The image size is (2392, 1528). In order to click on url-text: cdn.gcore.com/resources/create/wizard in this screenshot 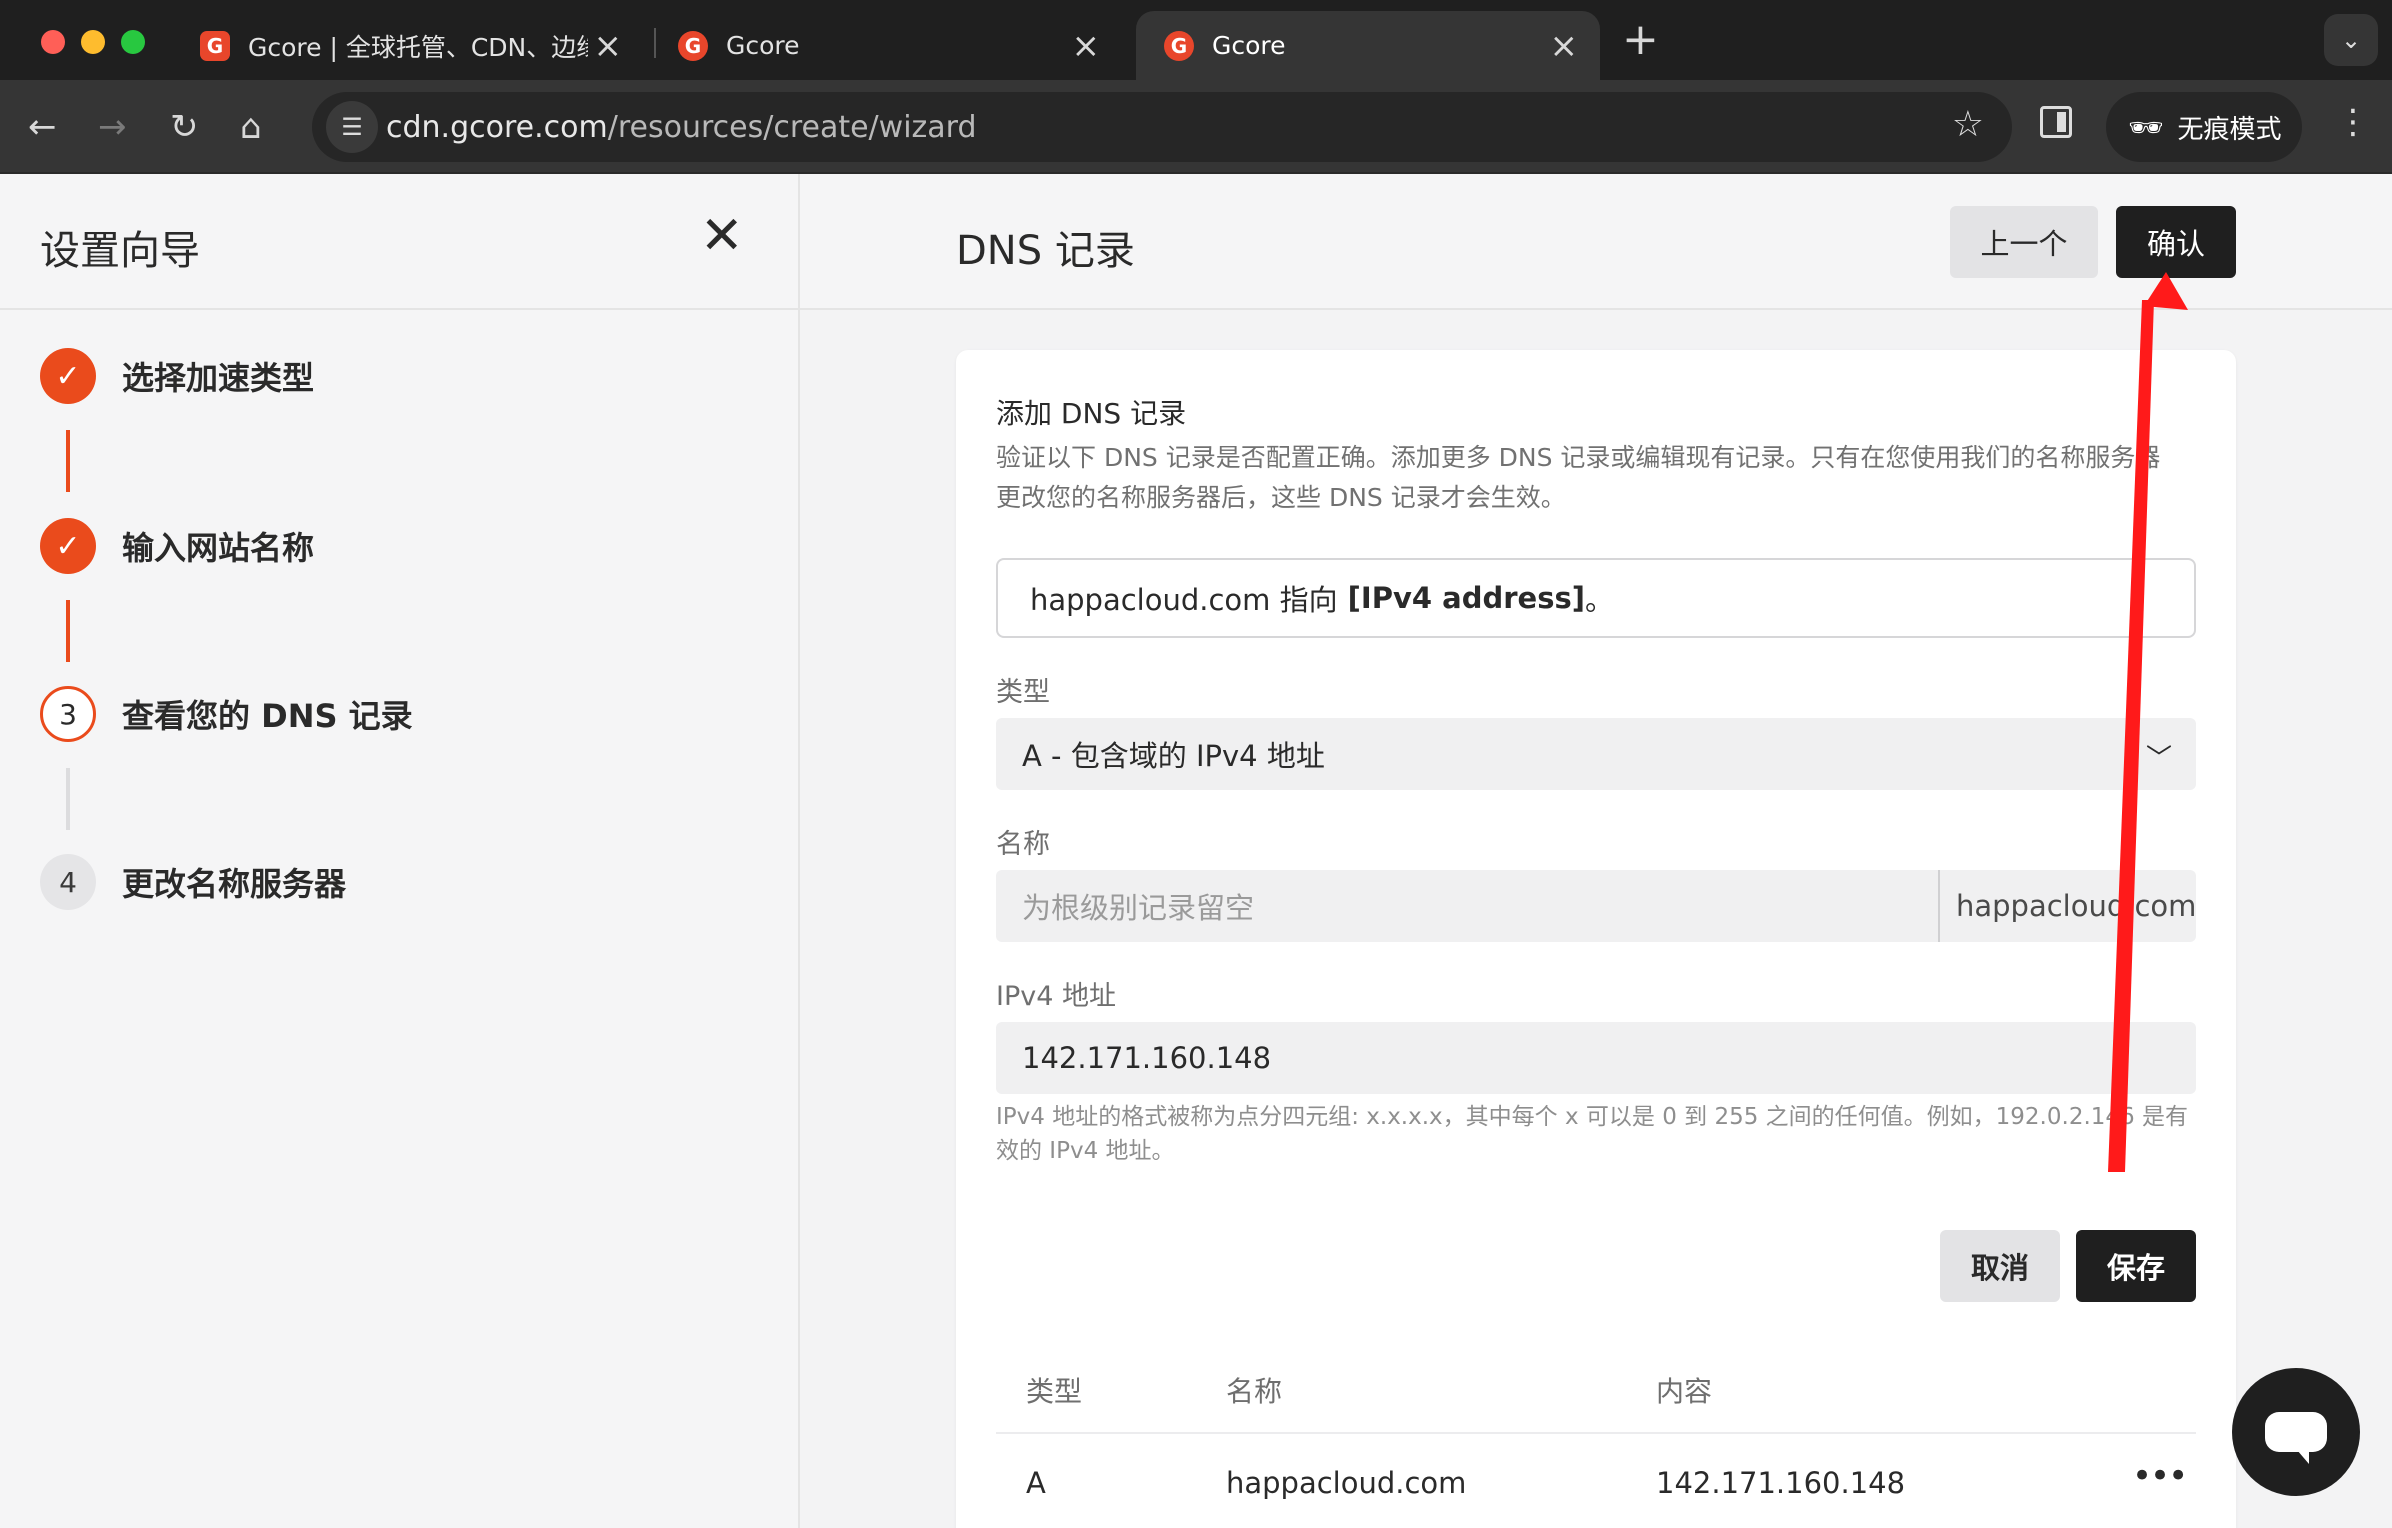, I will do `click(681, 127)`.